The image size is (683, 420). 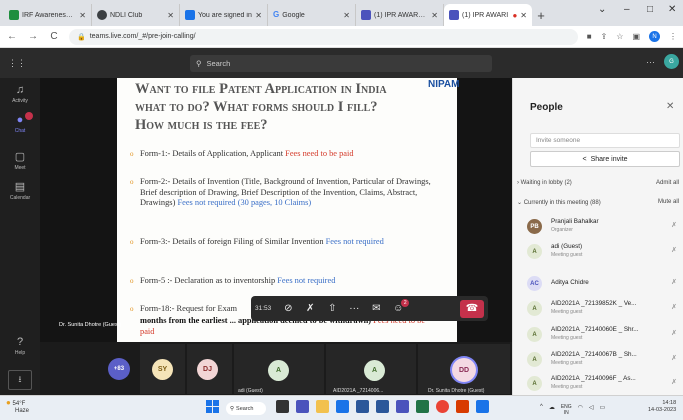 I want to click on battery-icon: ▭, so click(x=603, y=410).